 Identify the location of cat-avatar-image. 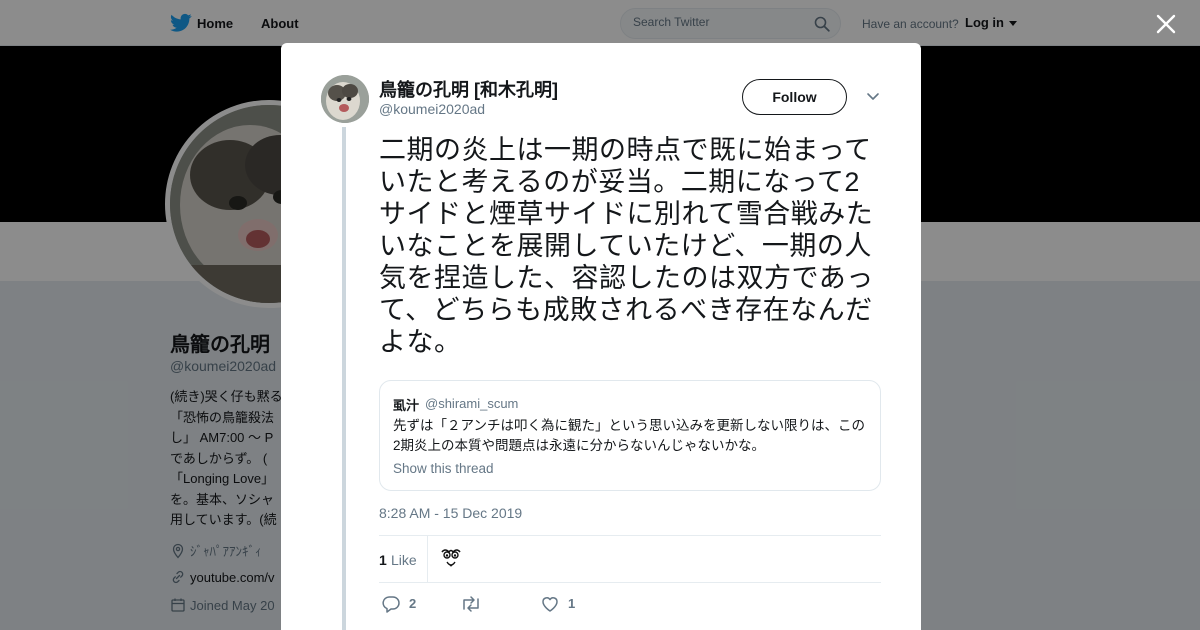
(345, 99).